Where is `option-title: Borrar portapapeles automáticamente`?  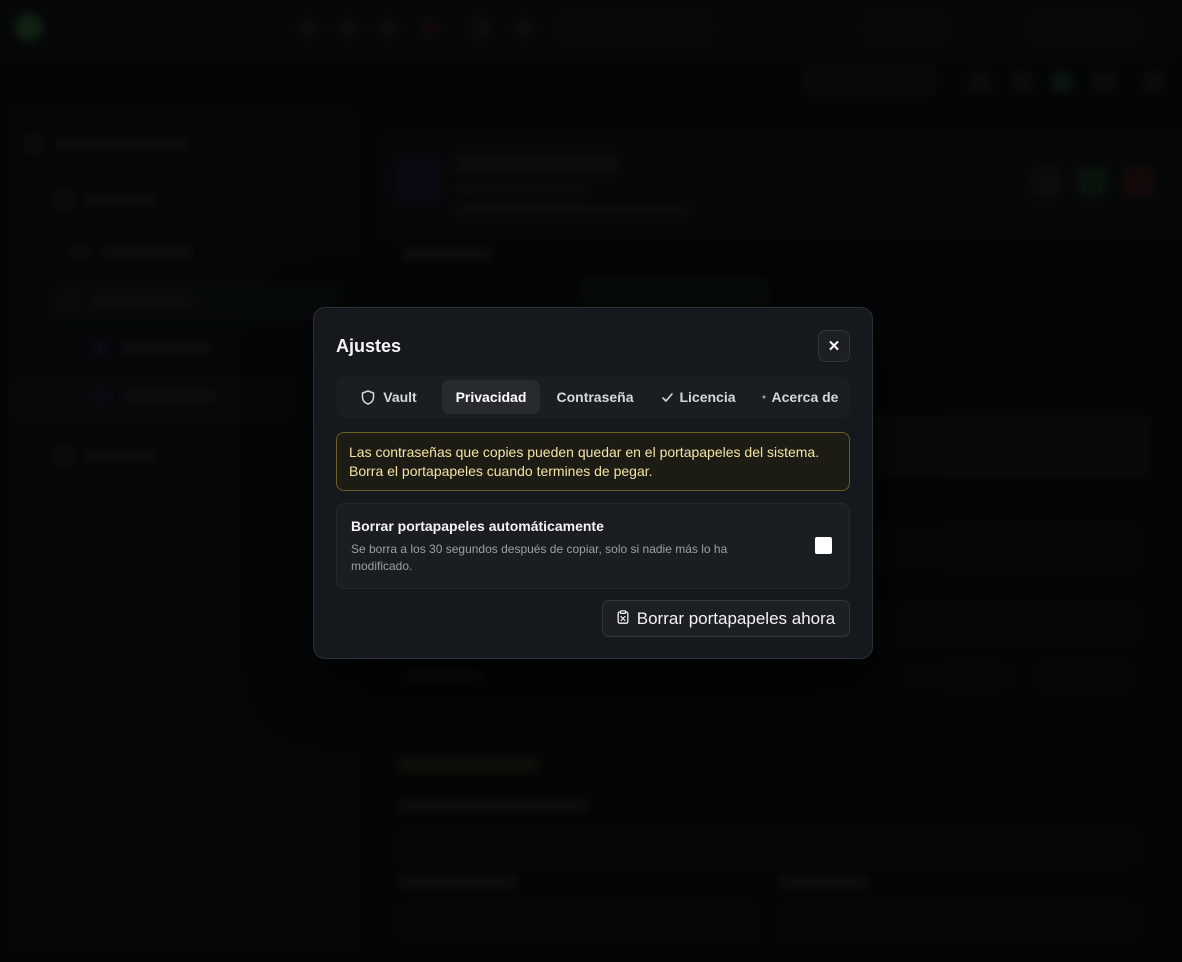
option-title: Borrar portapapeles automáticamente is located at coordinates (477, 526).